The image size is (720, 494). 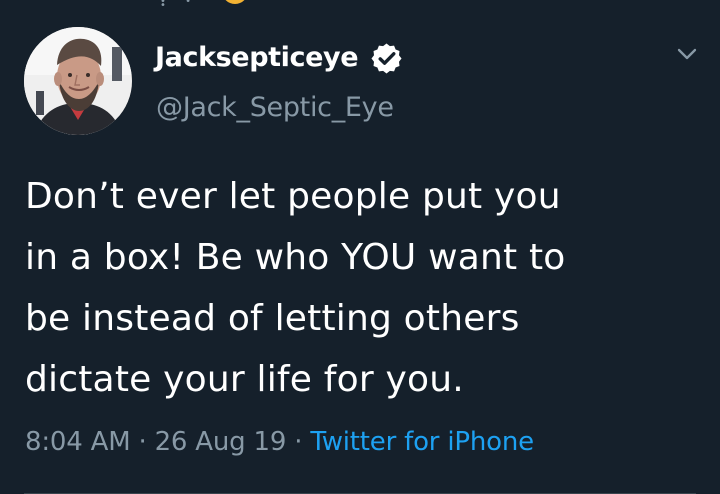 What do you see at coordinates (687, 54) in the screenshot?
I see `chevron-down-icon` at bounding box center [687, 54].